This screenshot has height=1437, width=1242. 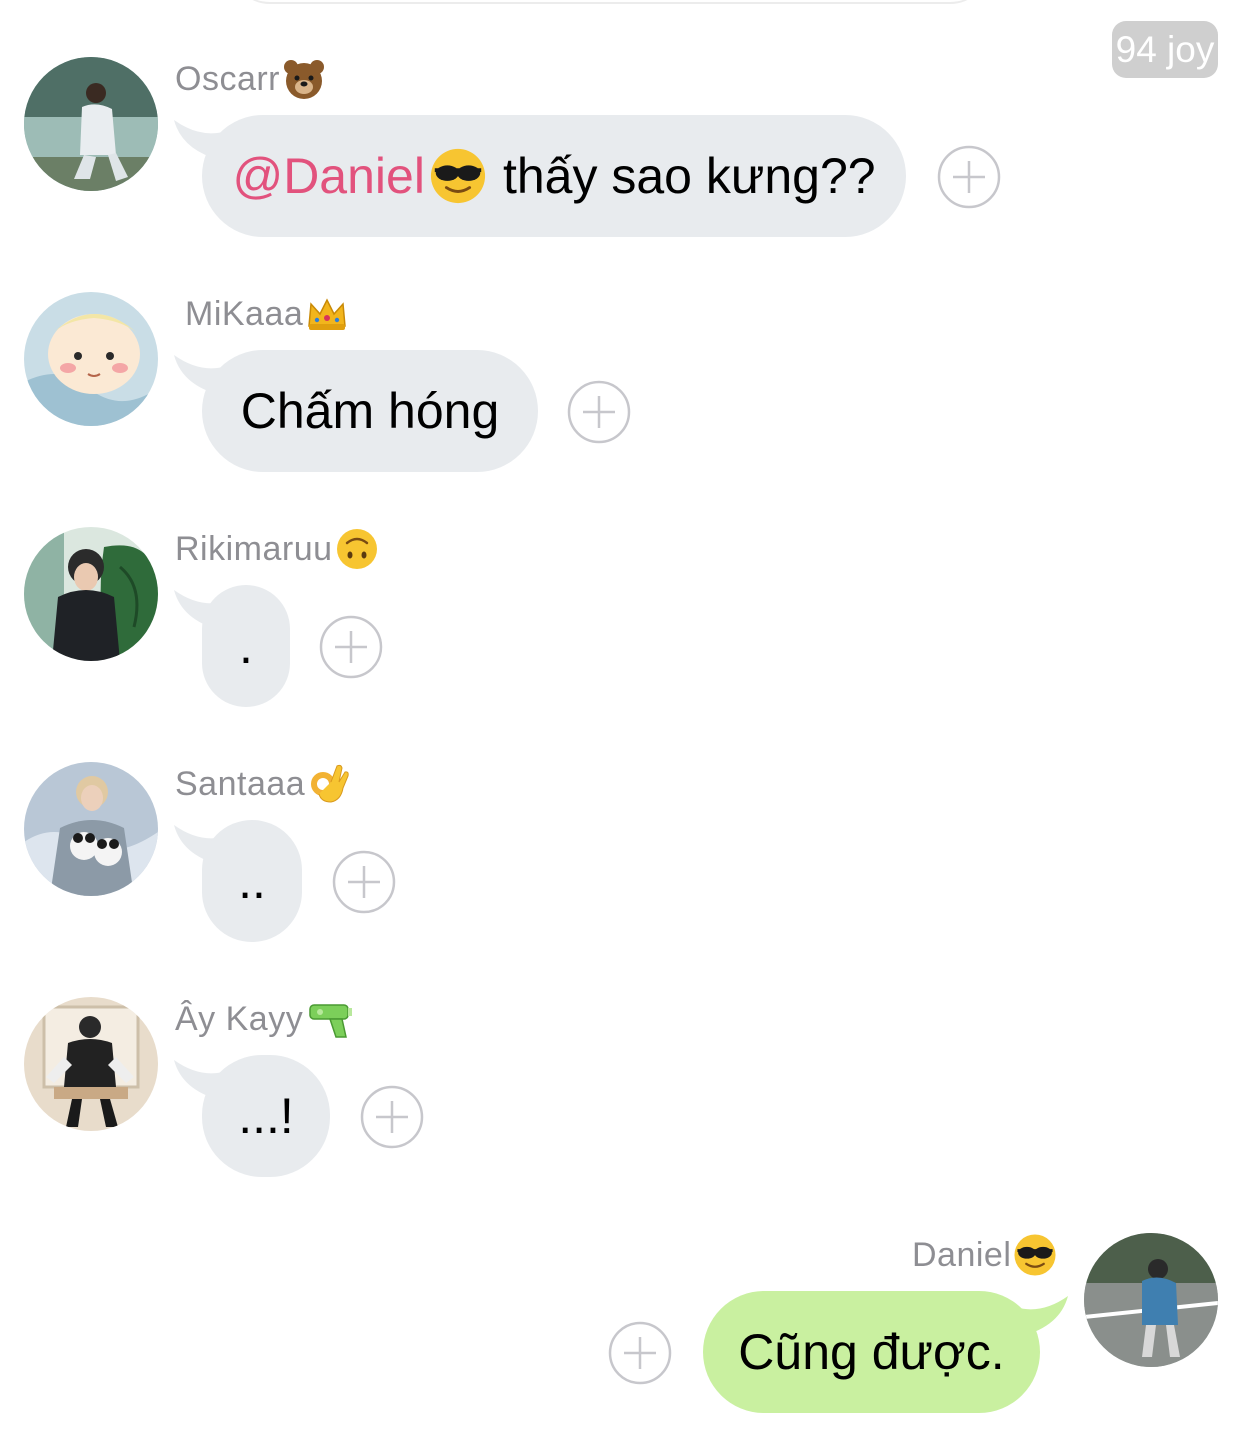 I want to click on sender-name-aykayy: Ây Kayy, so click(x=265, y=1019).